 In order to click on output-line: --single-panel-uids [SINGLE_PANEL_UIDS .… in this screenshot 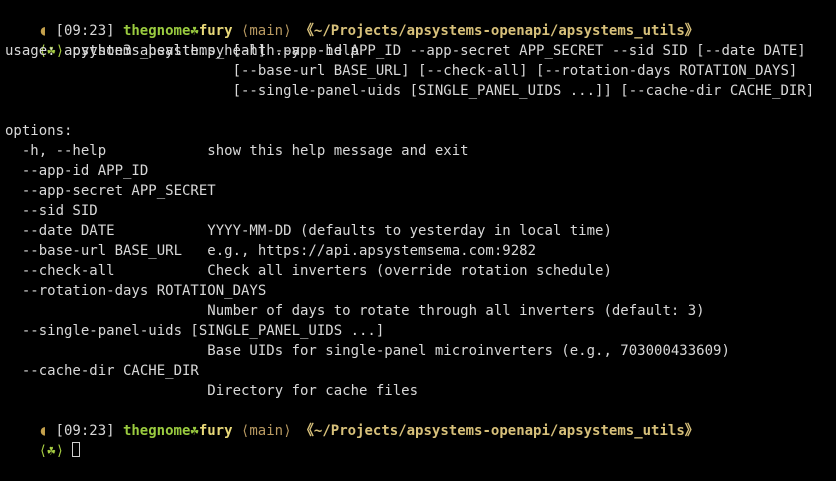, I will do `click(195, 331)`.